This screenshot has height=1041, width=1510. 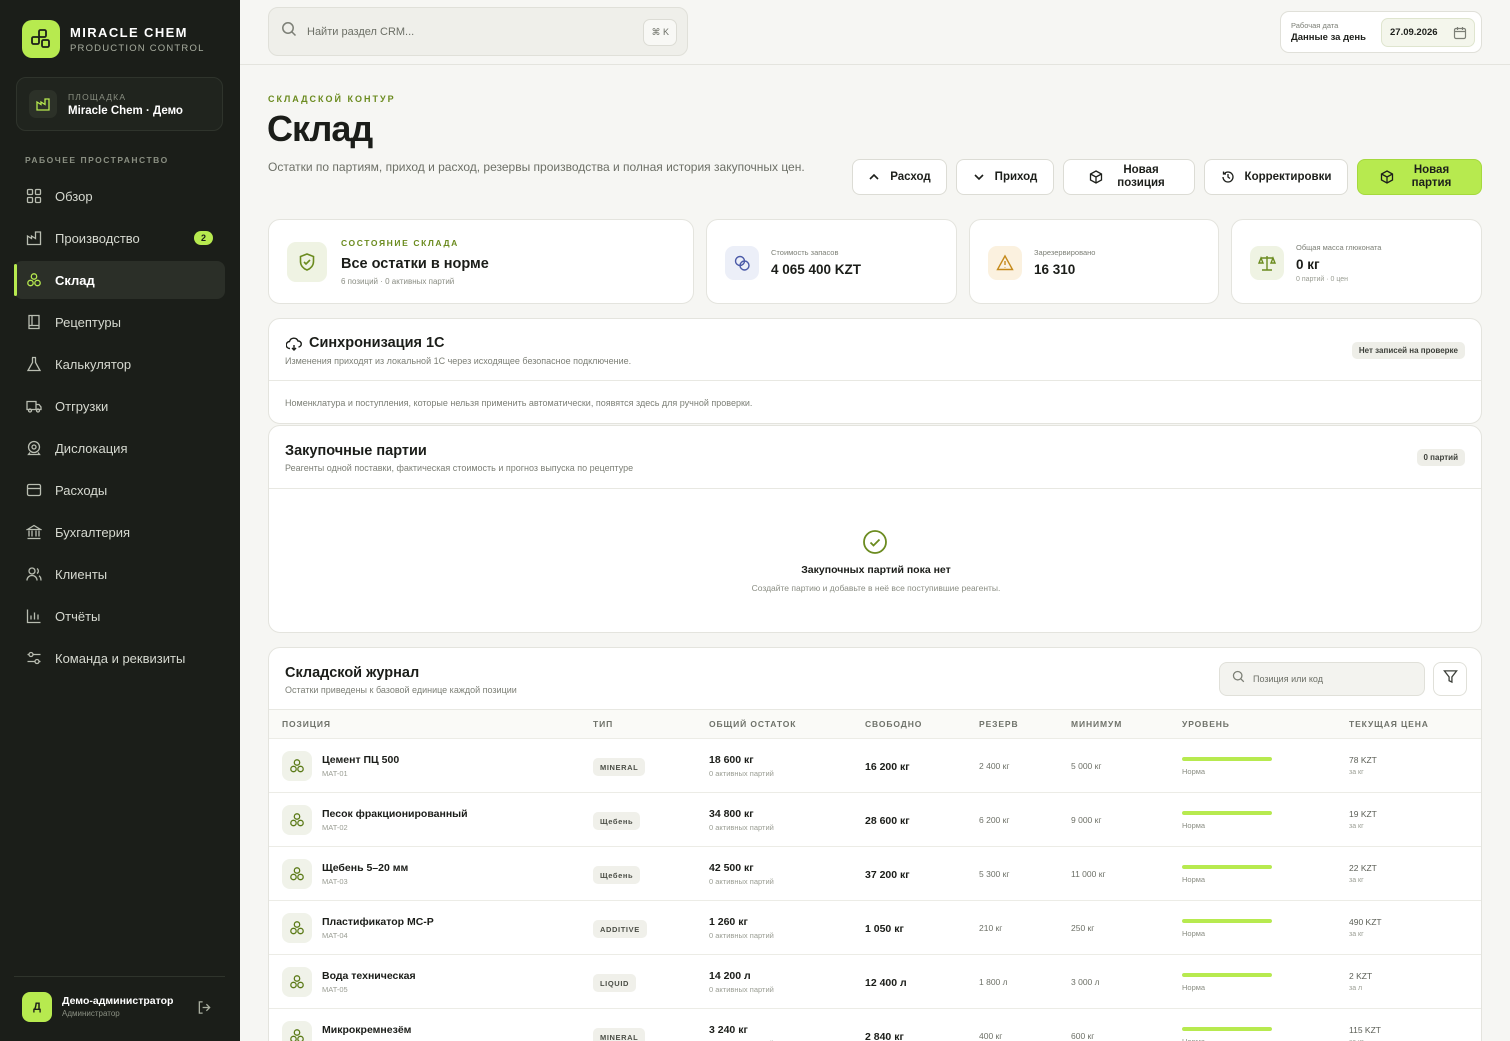 What do you see at coordinates (1194, 987) in the screenshot?
I see `level-label: Норма` at bounding box center [1194, 987].